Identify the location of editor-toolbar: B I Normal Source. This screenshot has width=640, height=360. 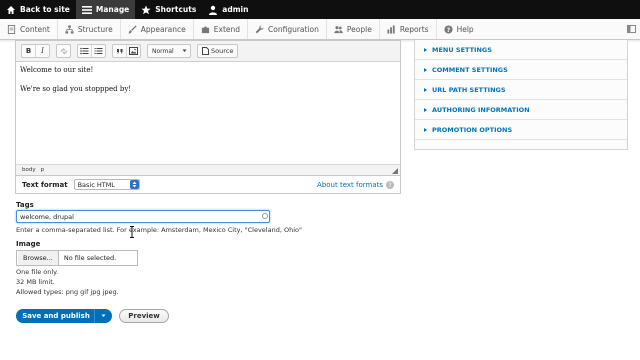
(208, 51).